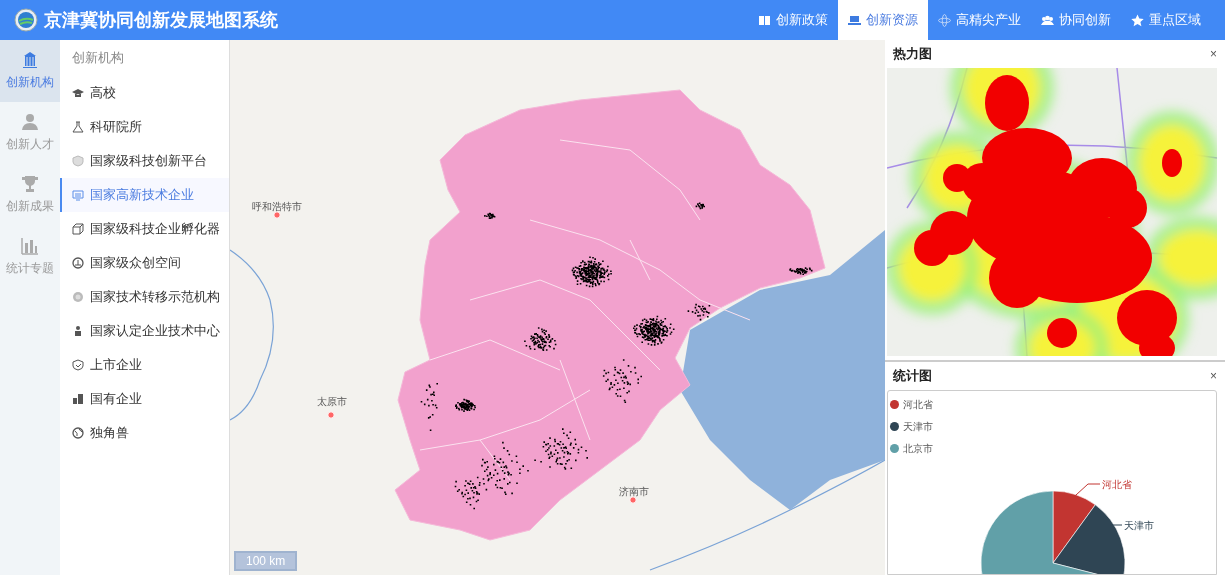  Describe the element at coordinates (78, 194) in the screenshot. I see `monitor-icon` at that location.